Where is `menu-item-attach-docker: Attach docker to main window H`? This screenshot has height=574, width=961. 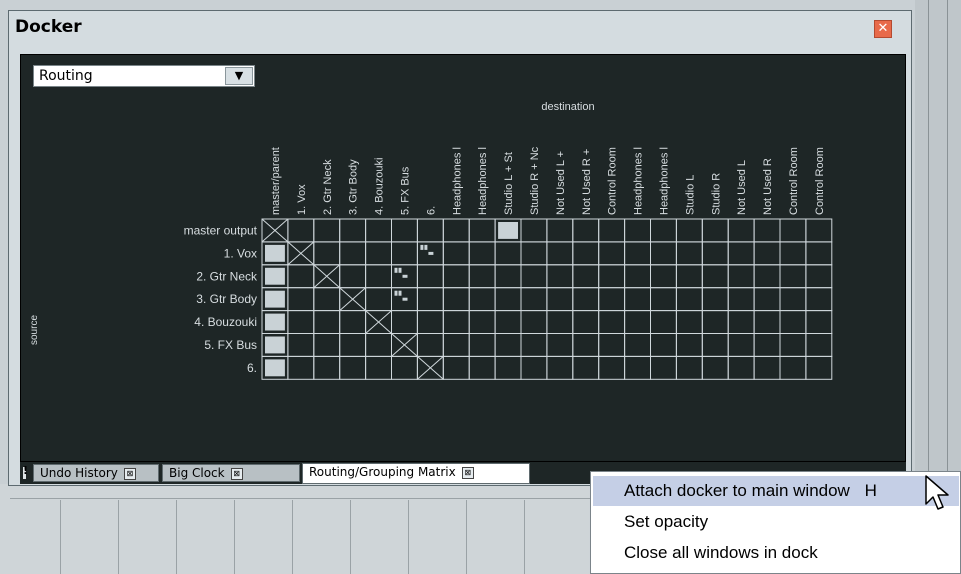 menu-item-attach-docker: Attach docker to main window H is located at coordinates (776, 491).